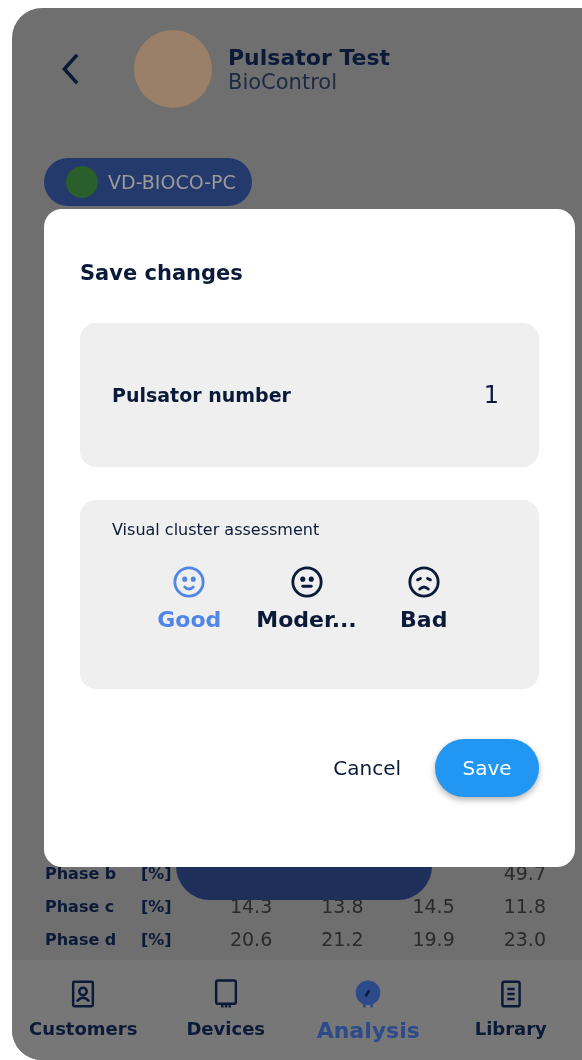 This screenshot has width=582, height=1060. I want to click on dialog-title: Save changes, so click(162, 273).